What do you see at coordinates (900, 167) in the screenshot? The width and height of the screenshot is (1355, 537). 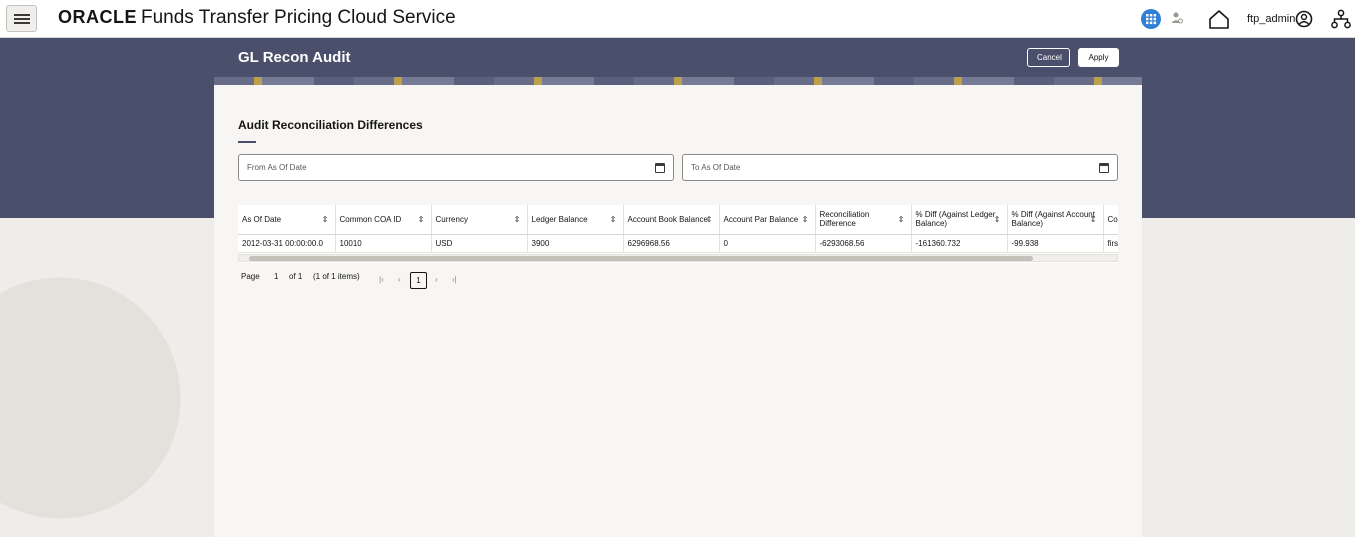 I see `to-date-field: To As Of Date` at bounding box center [900, 167].